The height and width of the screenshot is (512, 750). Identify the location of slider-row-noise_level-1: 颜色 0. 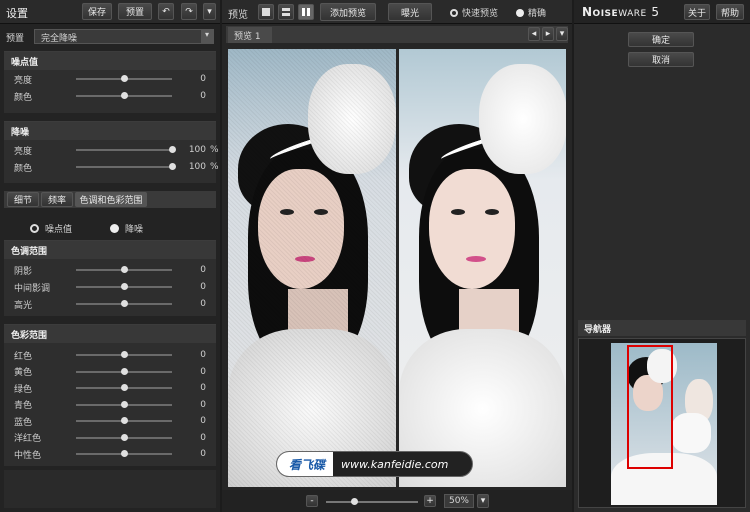
(114, 96).